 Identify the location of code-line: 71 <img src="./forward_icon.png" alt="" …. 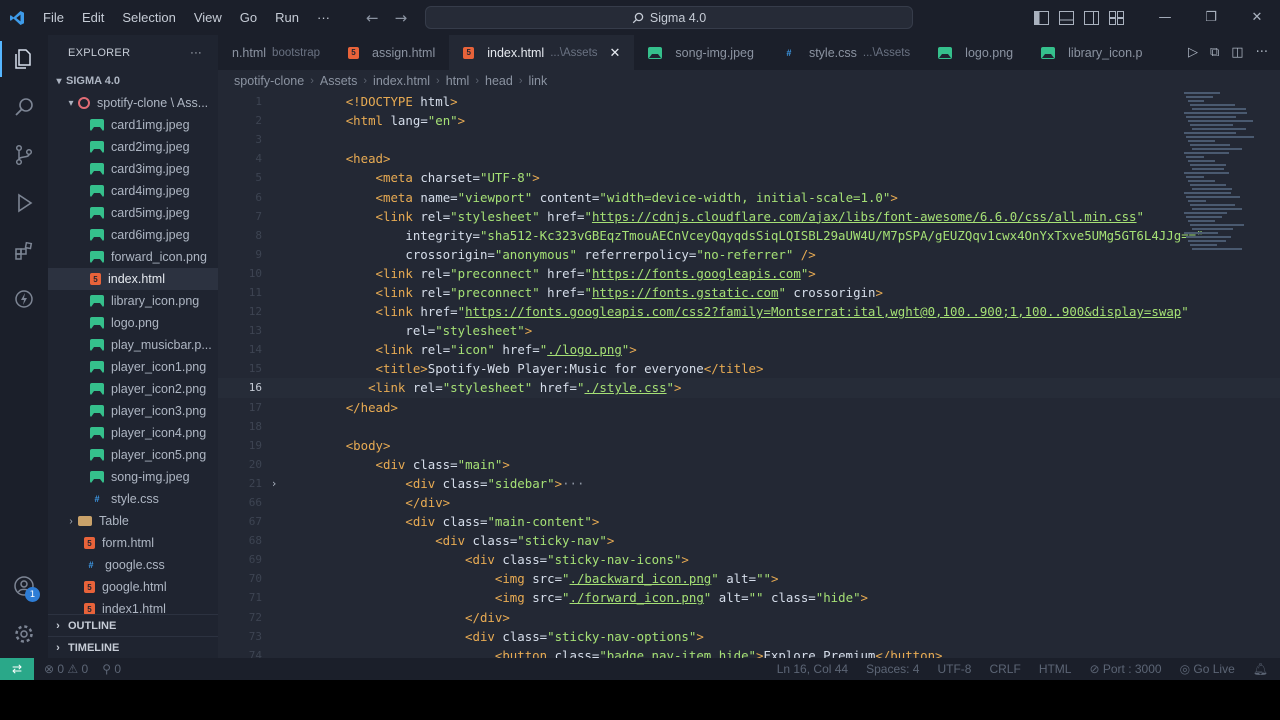
(749, 597).